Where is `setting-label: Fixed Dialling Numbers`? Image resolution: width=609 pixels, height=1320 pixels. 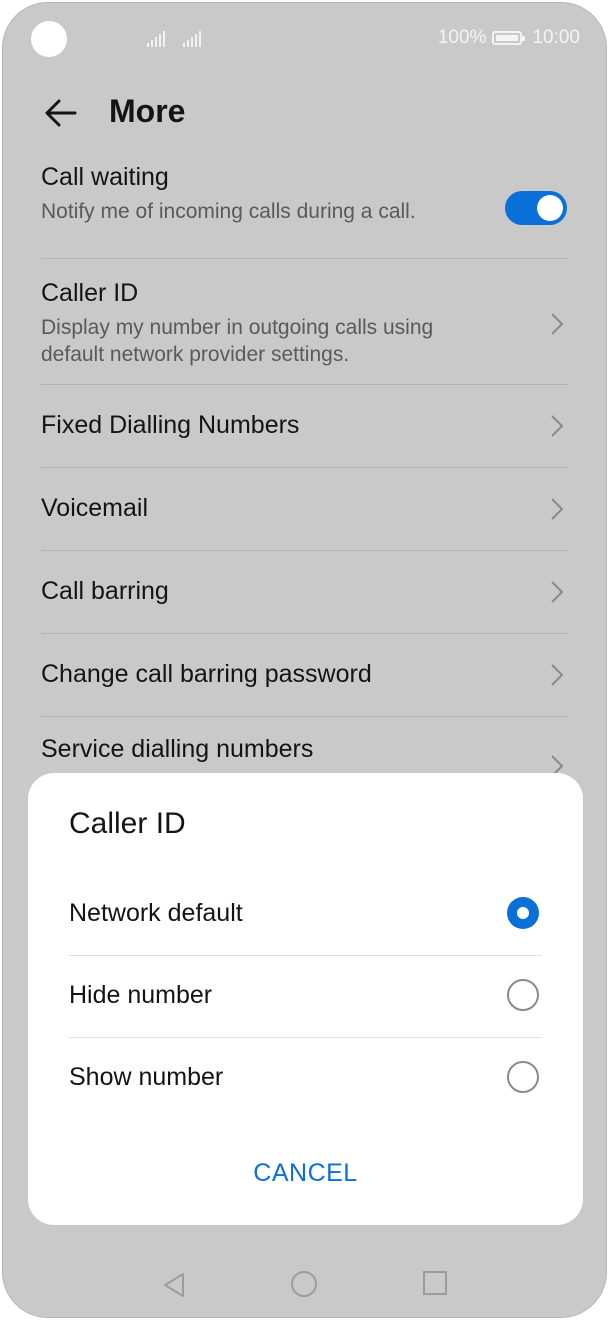 setting-label: Fixed Dialling Numbers is located at coordinates (170, 425).